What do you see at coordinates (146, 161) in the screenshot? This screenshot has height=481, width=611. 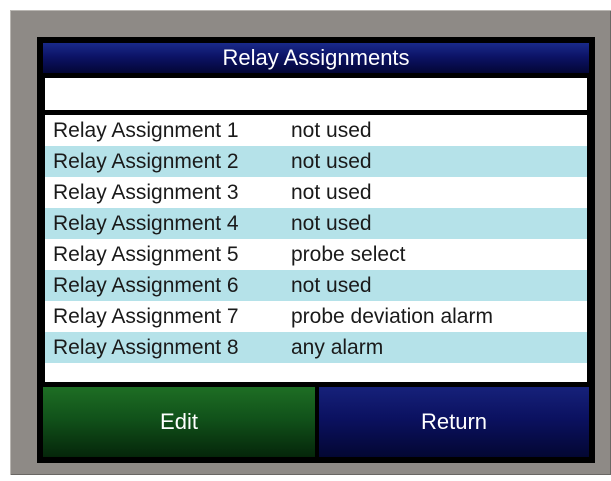 I see `relay-label: Relay Assignment 2` at bounding box center [146, 161].